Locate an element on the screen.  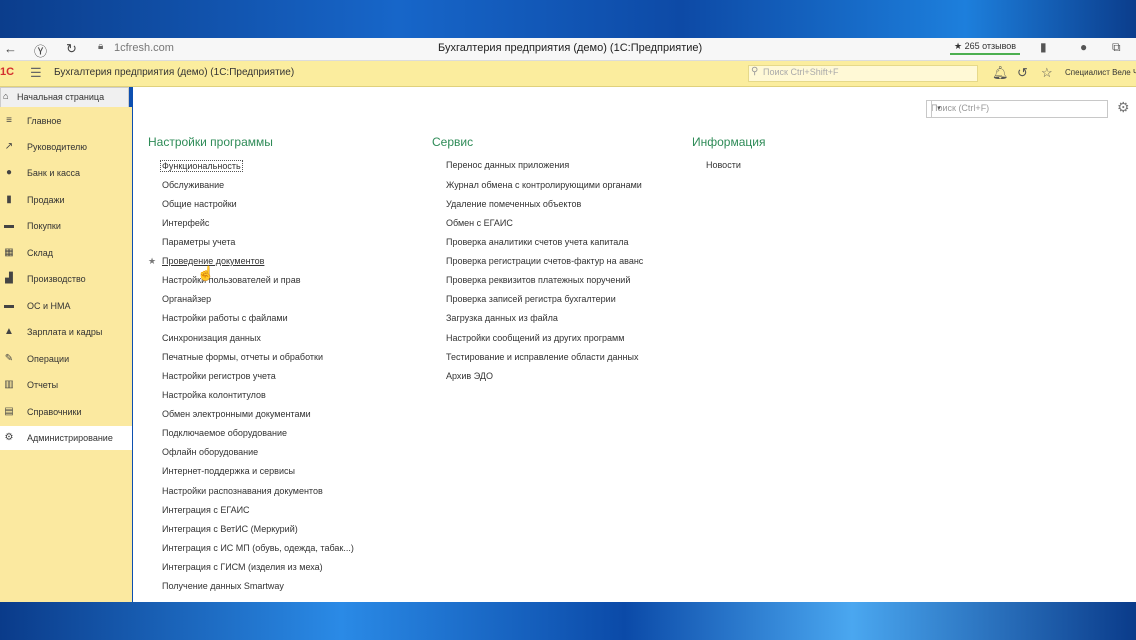
link-check-capital: Проверка аналитики счетов учета капитала is located at coordinates (537, 242).